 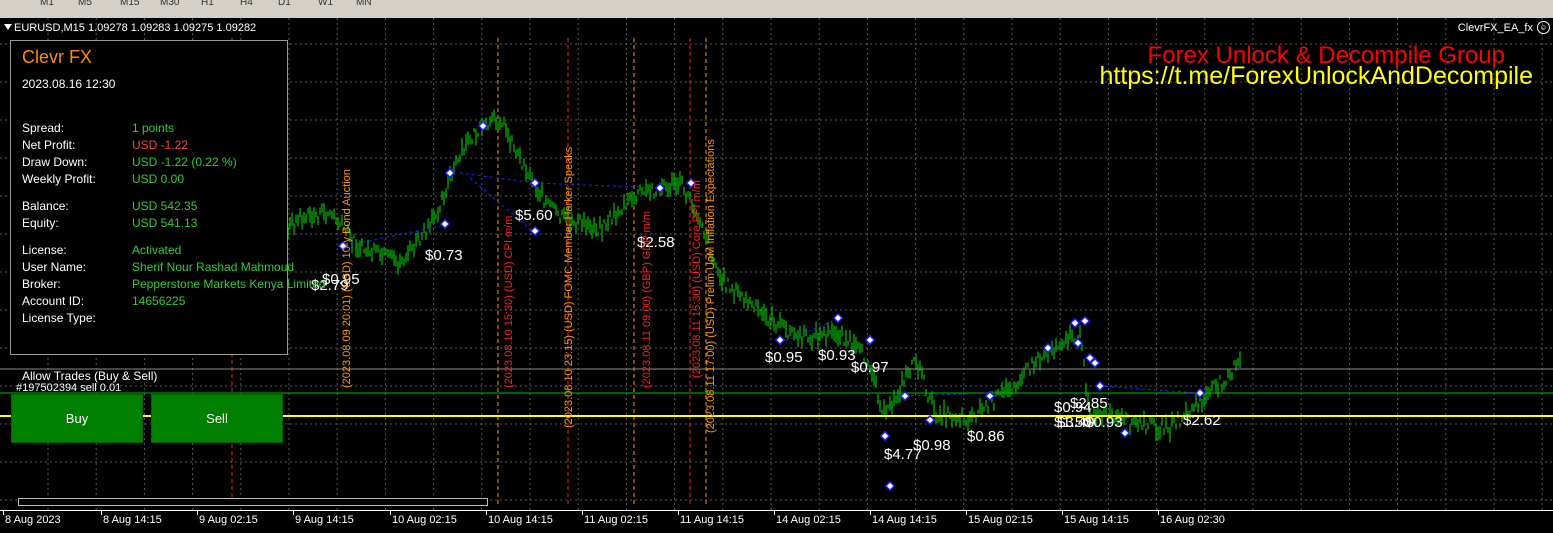 What do you see at coordinates (246, 4) in the screenshot?
I see `timeframe-h4: H4` at bounding box center [246, 4].